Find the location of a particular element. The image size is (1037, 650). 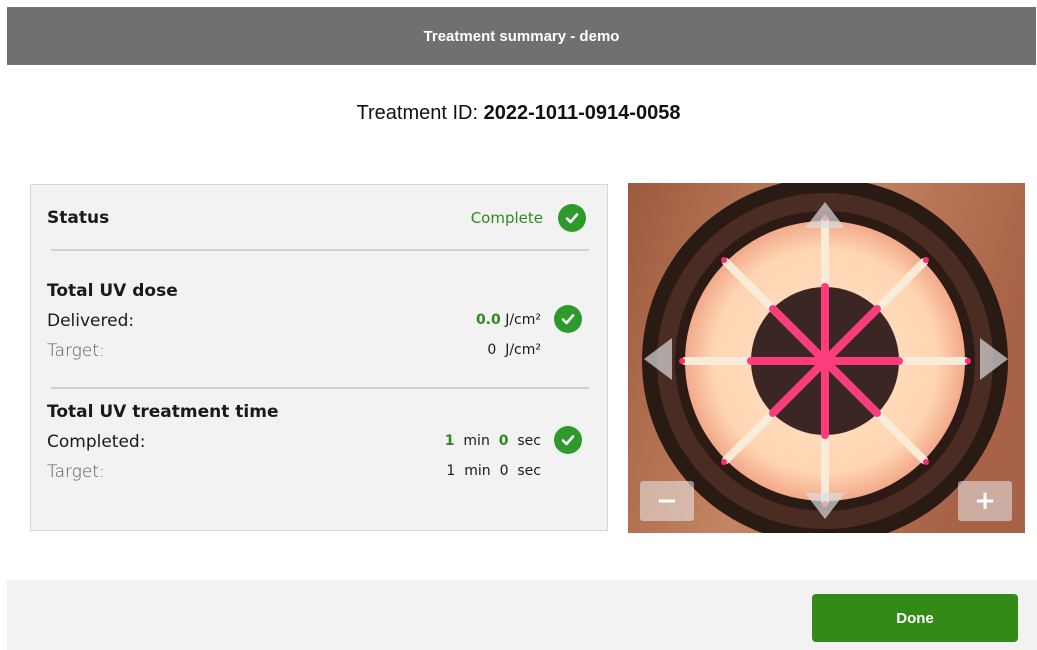

zoom-in-button: + is located at coordinates (985, 501).